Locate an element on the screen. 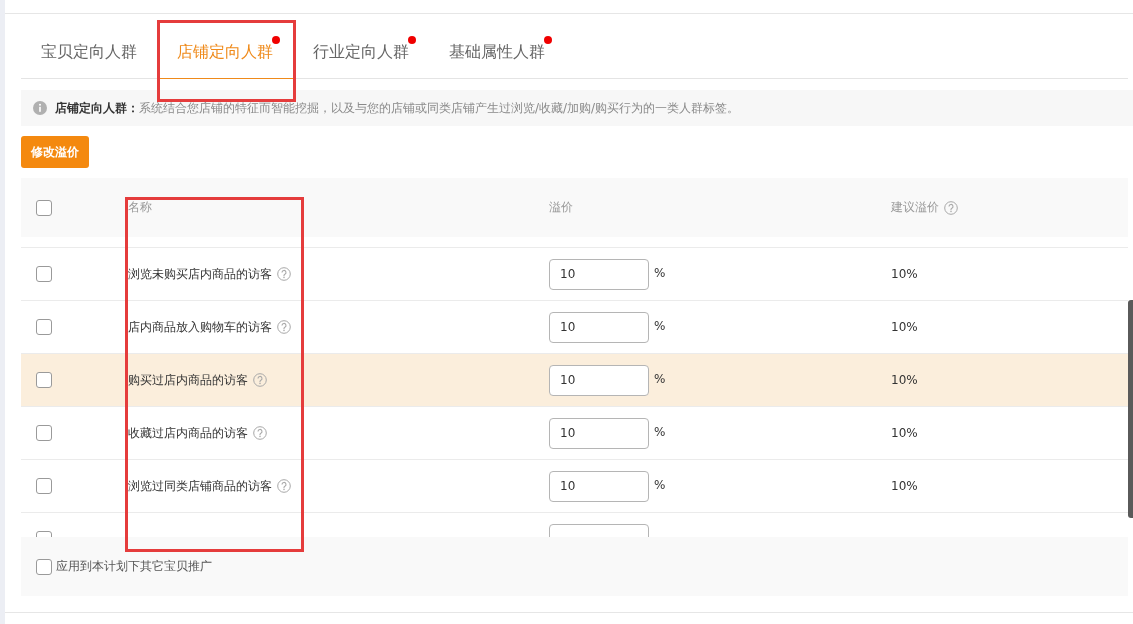 The image size is (1133, 624). column-header: 名称 is located at coordinates (140, 207).